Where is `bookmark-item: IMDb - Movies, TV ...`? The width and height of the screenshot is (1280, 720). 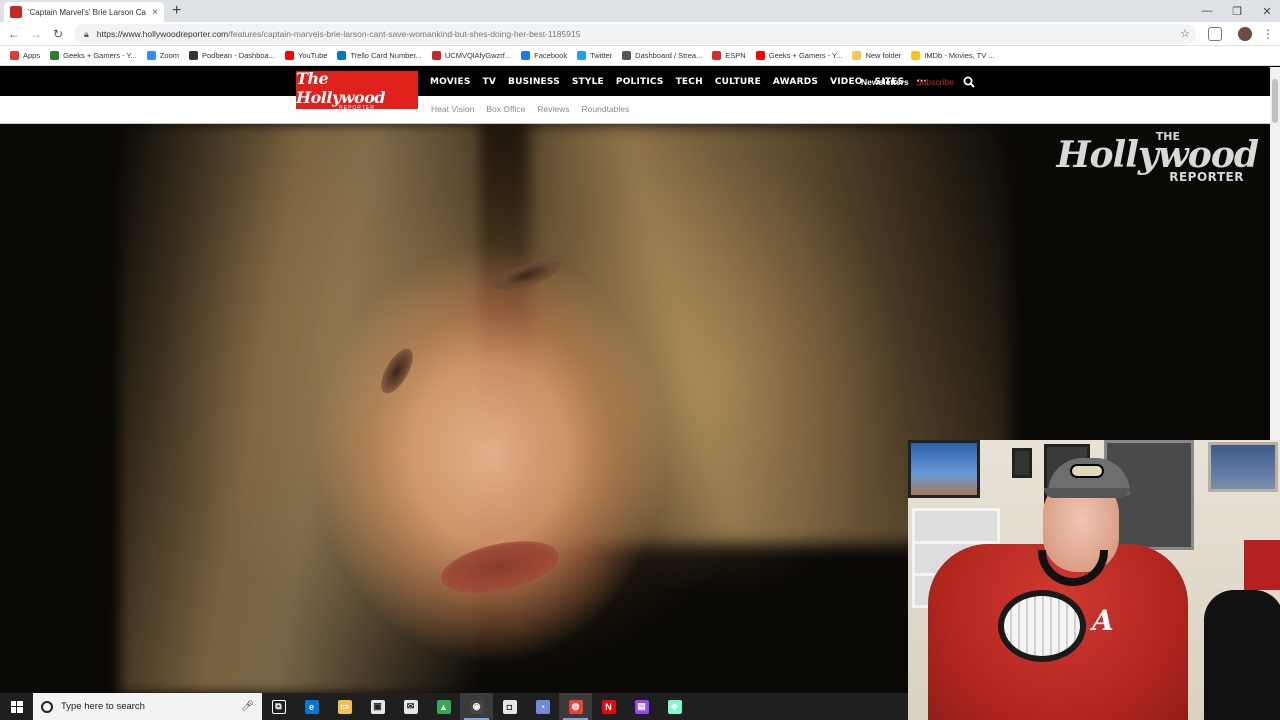
bookmark-item: IMDb - Movies, TV ... is located at coordinates (953, 55).